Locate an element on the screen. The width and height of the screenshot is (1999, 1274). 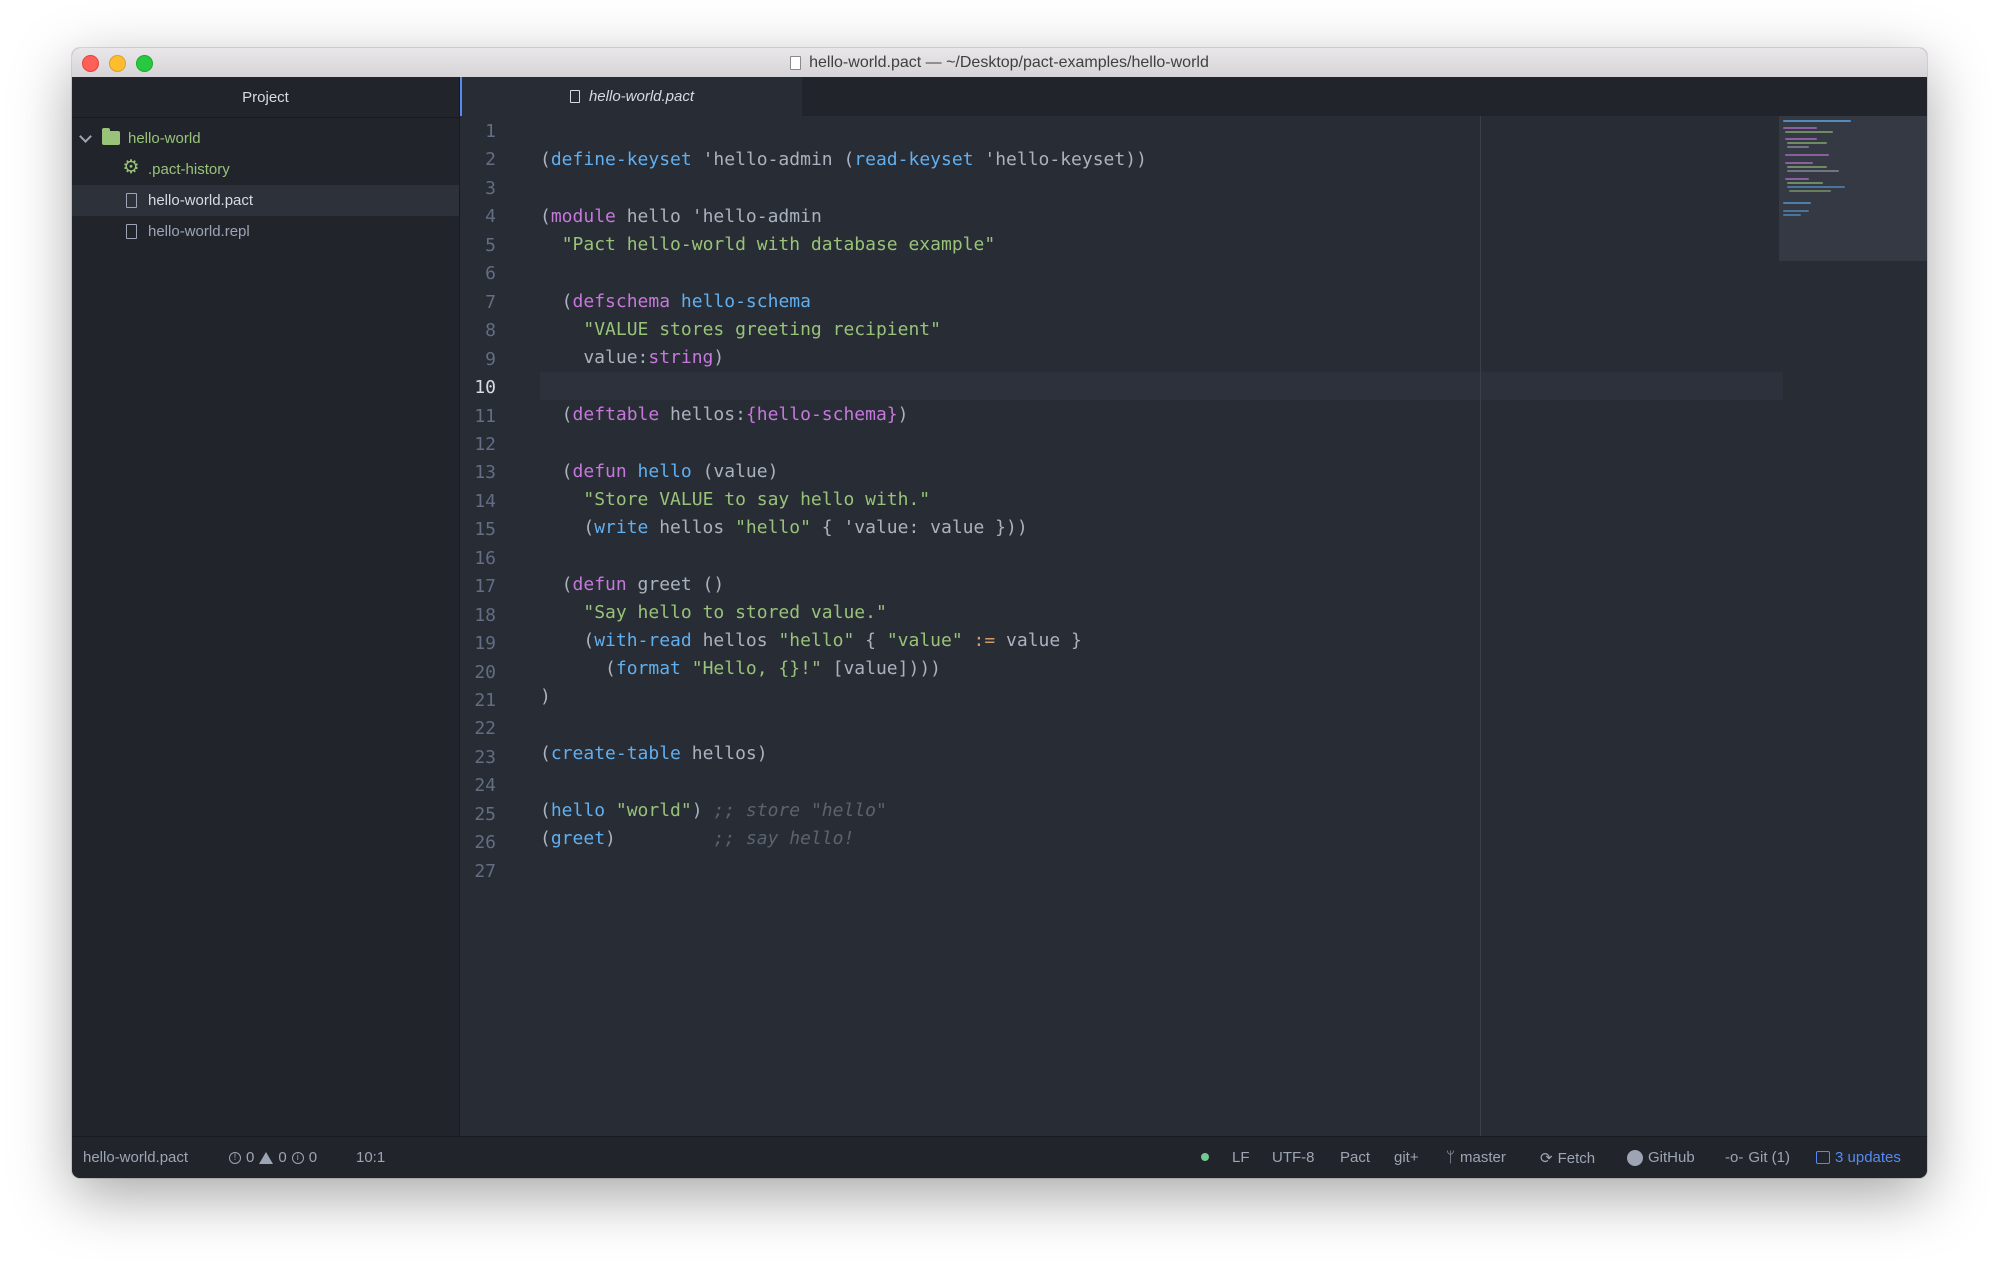
tree-item-label: hello-world.repl is located at coordinates (199, 231).